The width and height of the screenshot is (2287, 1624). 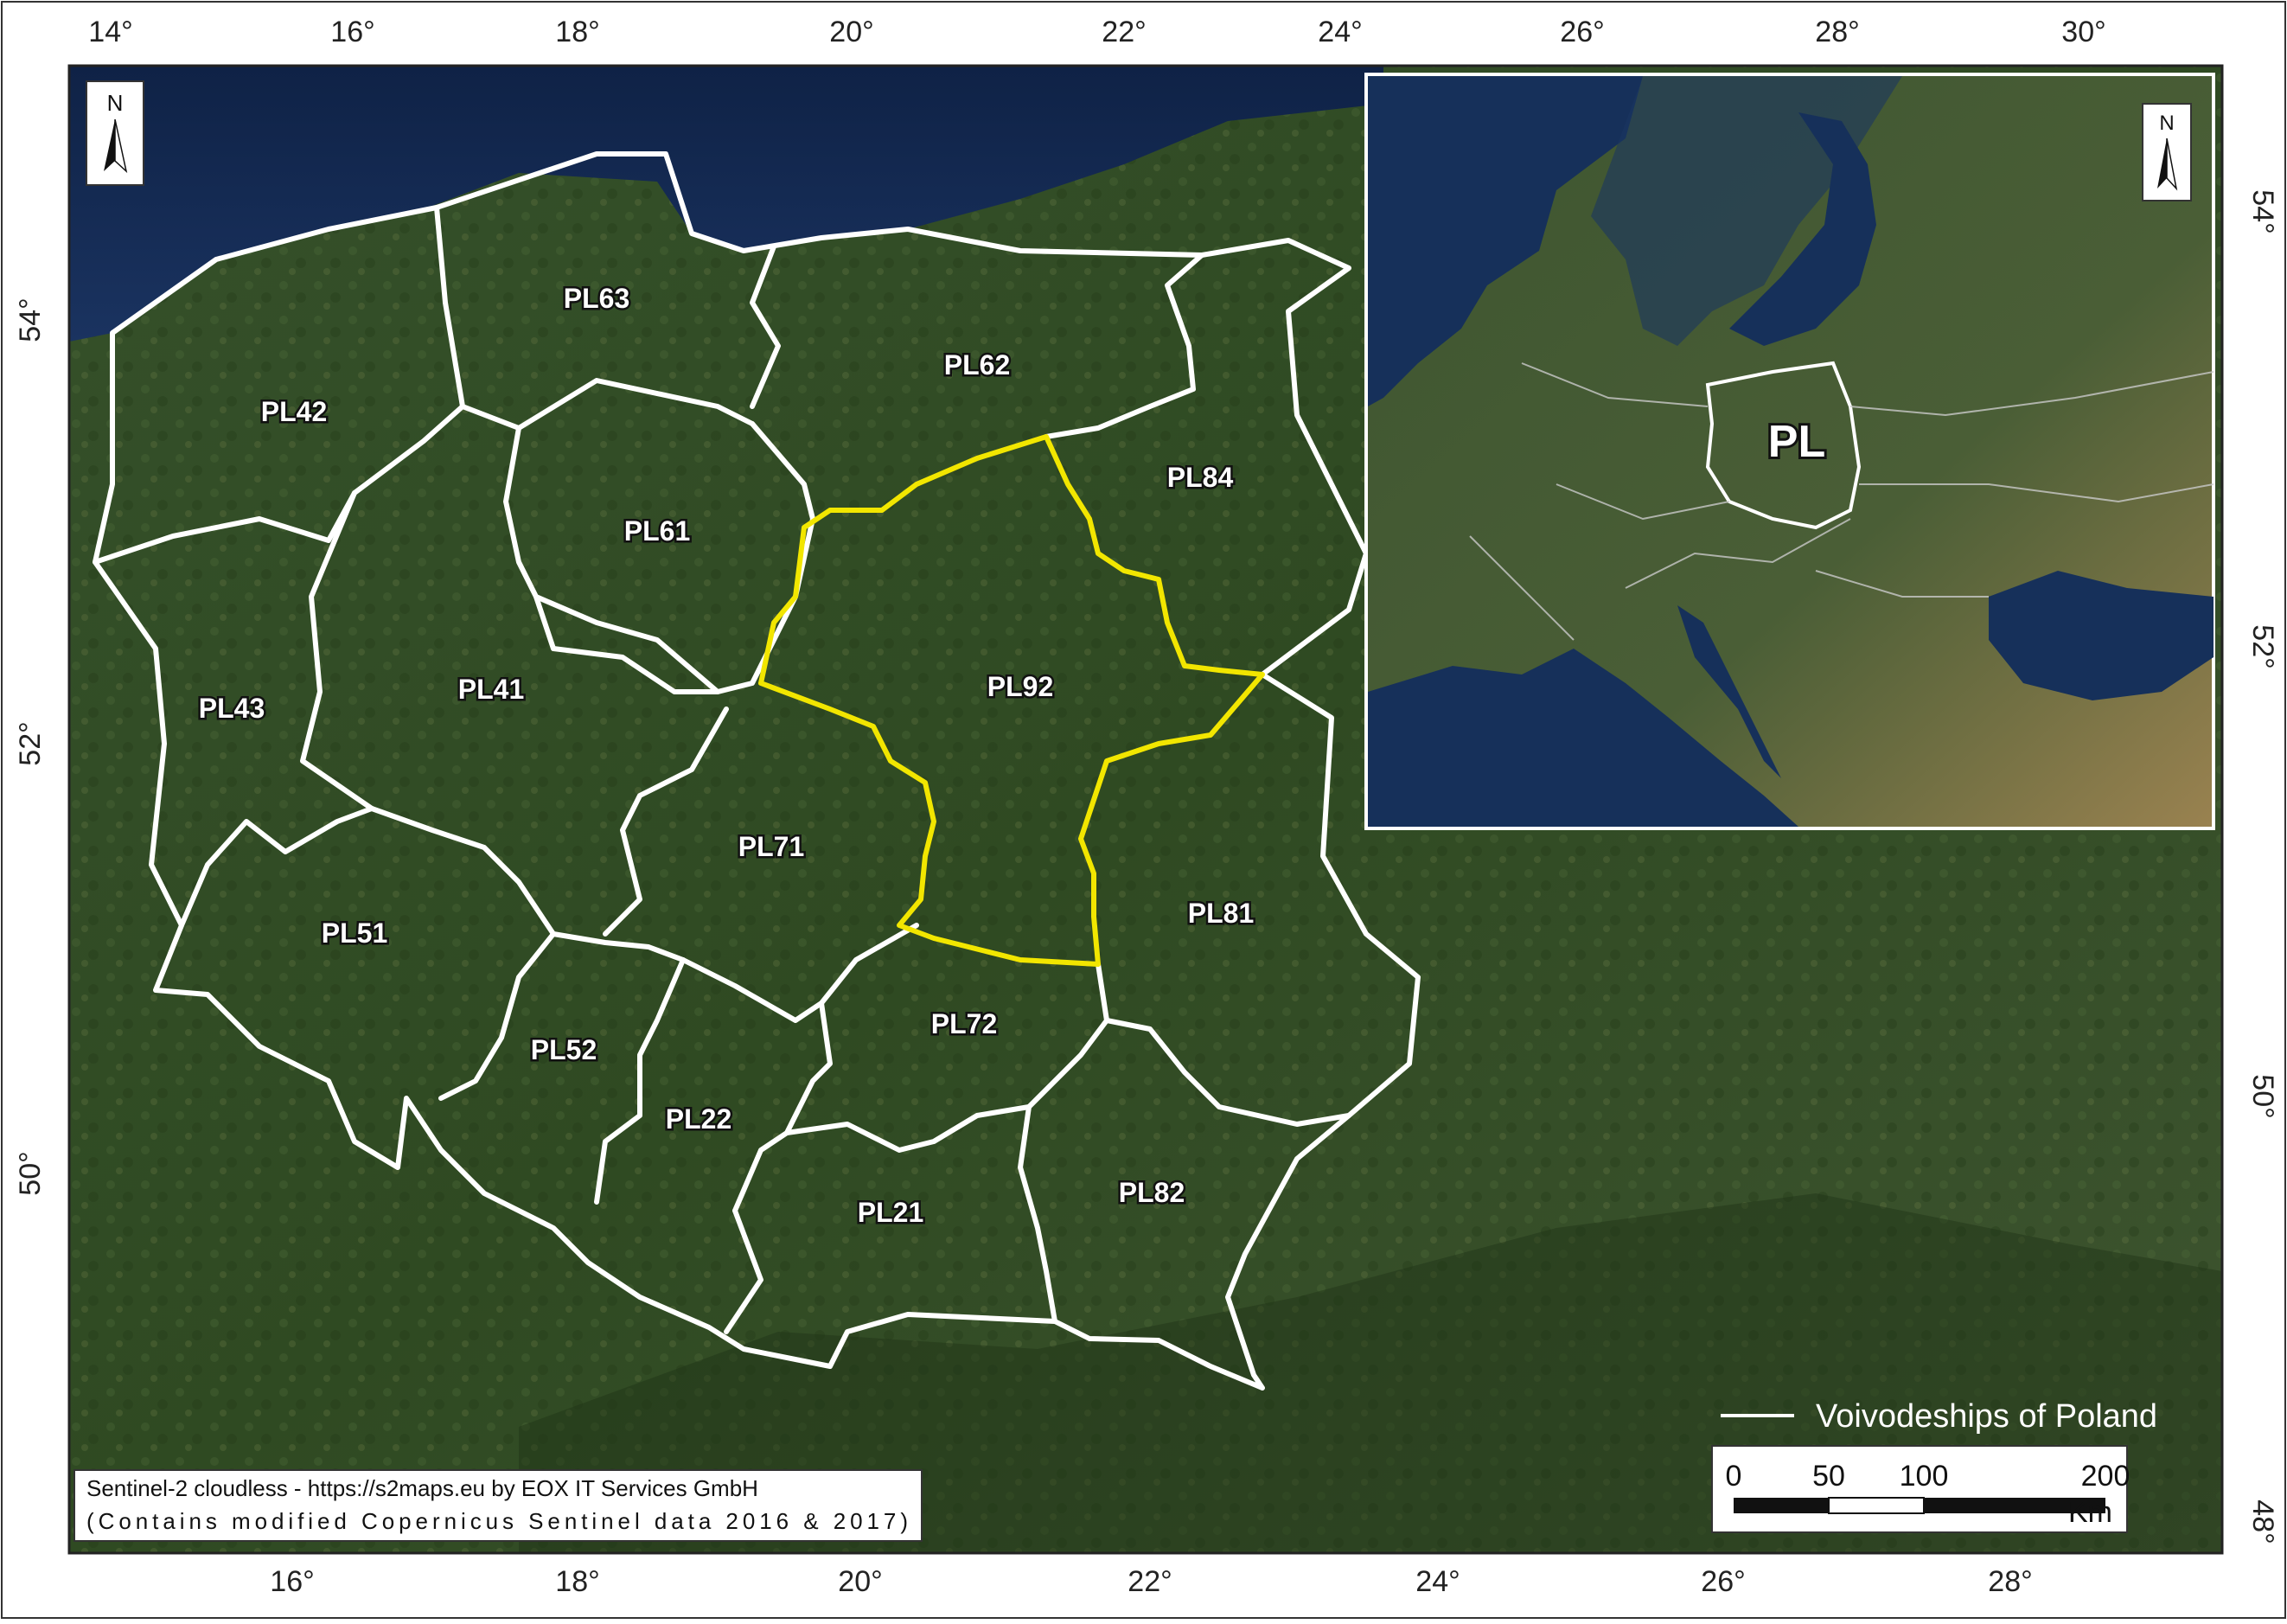 What do you see at coordinates (1221, 913) in the screenshot?
I see `region-label-pl81: PL81` at bounding box center [1221, 913].